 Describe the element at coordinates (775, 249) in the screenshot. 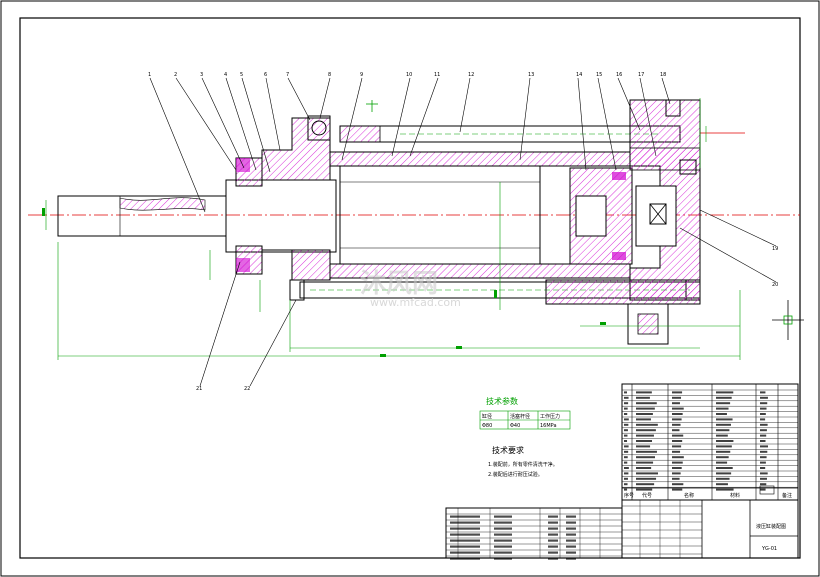

I see `part-number-label: 19` at that location.